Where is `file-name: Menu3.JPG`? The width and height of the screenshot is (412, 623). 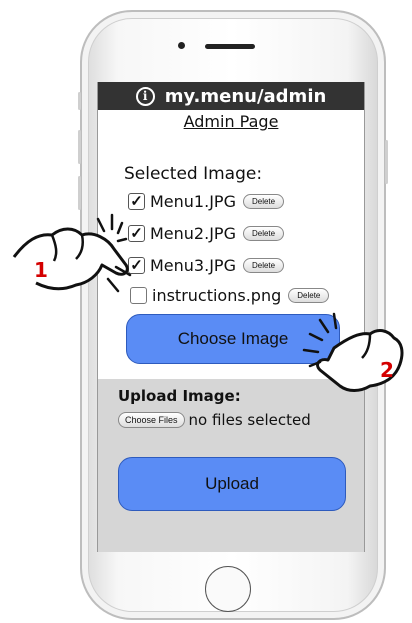 file-name: Menu3.JPG is located at coordinates (193, 265).